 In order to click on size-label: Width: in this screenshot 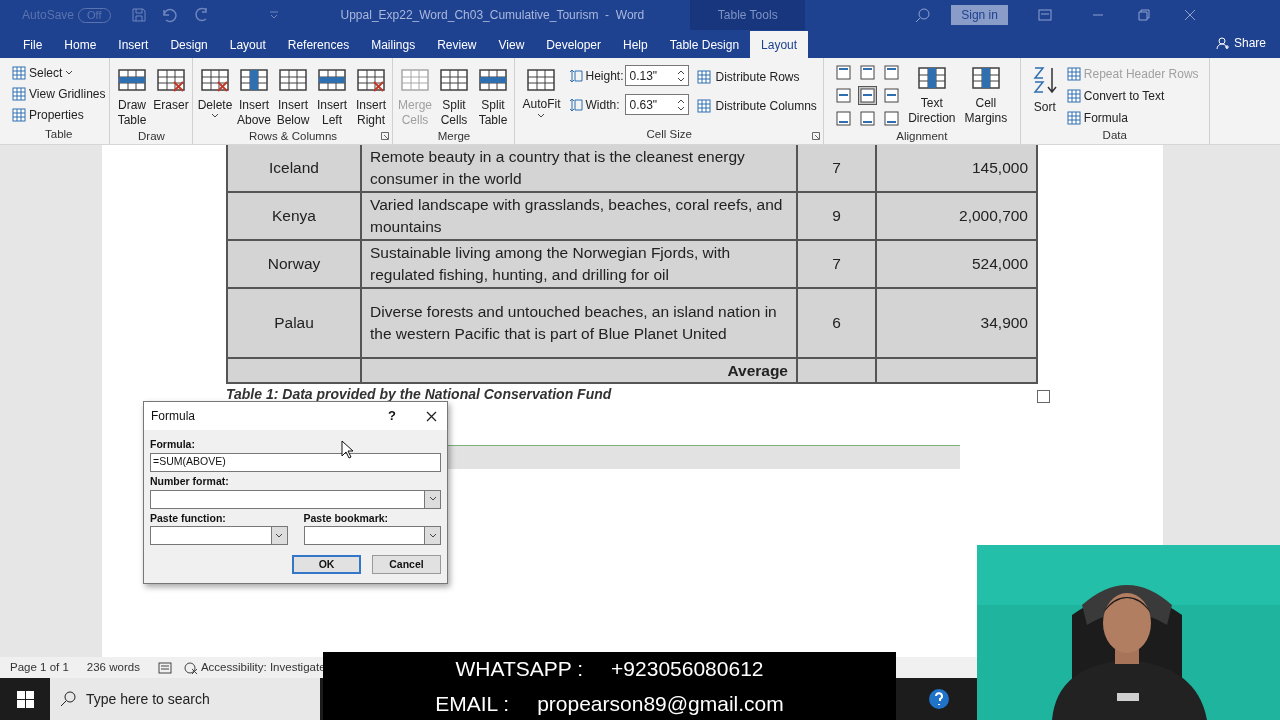, I will do `click(603, 105)`.